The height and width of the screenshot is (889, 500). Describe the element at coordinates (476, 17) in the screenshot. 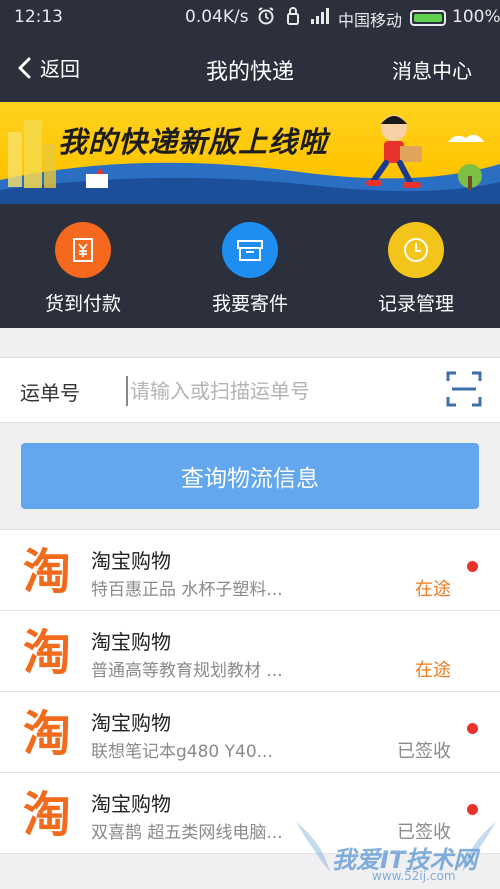

I see `battery-percent: 100%` at that location.